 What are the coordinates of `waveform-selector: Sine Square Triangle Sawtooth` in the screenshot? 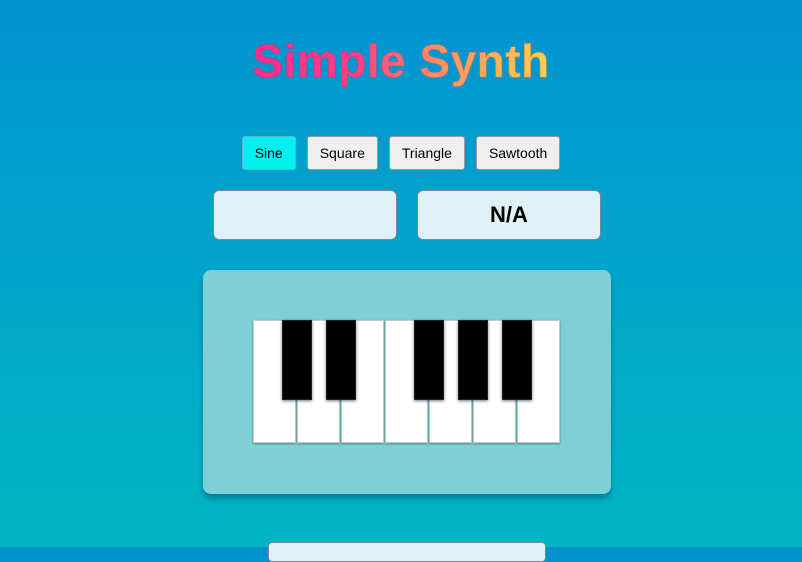 It's located at (401, 153).